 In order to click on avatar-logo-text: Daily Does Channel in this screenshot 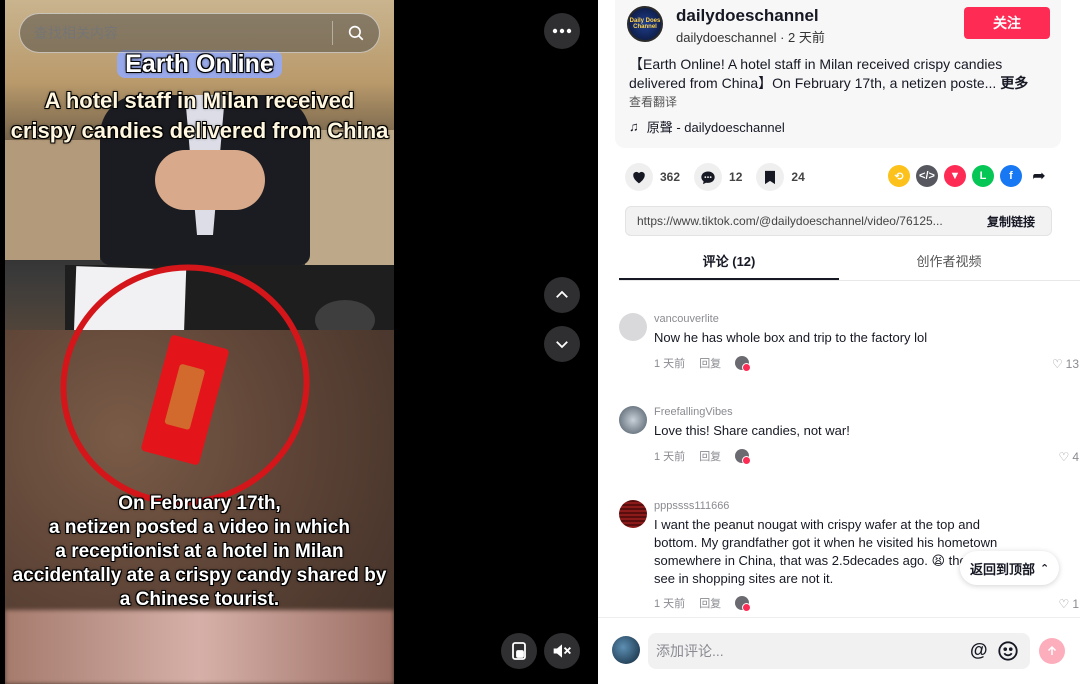, I will do `click(645, 24)`.